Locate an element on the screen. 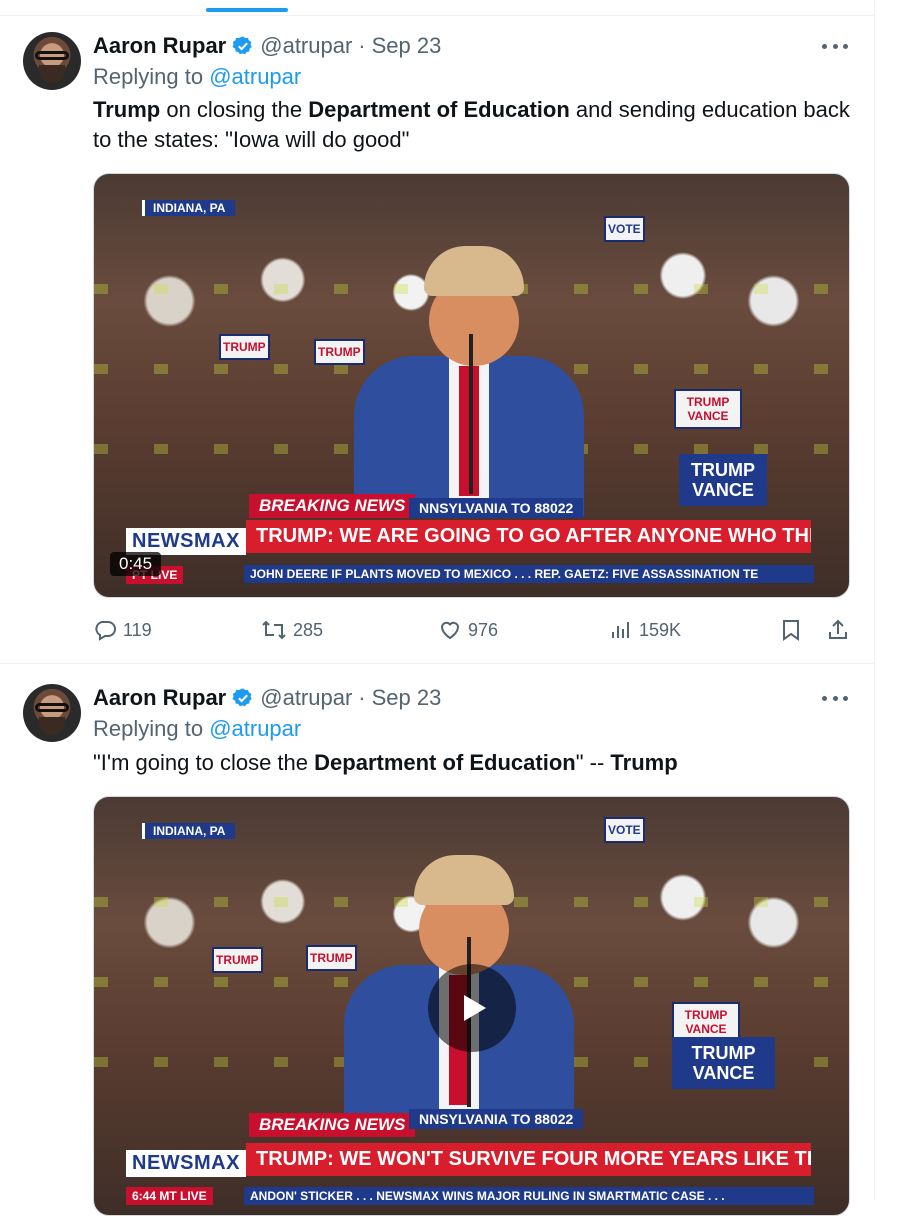 This screenshot has width=906, height=1216. like-button: 976 is located at coordinates (468, 630).